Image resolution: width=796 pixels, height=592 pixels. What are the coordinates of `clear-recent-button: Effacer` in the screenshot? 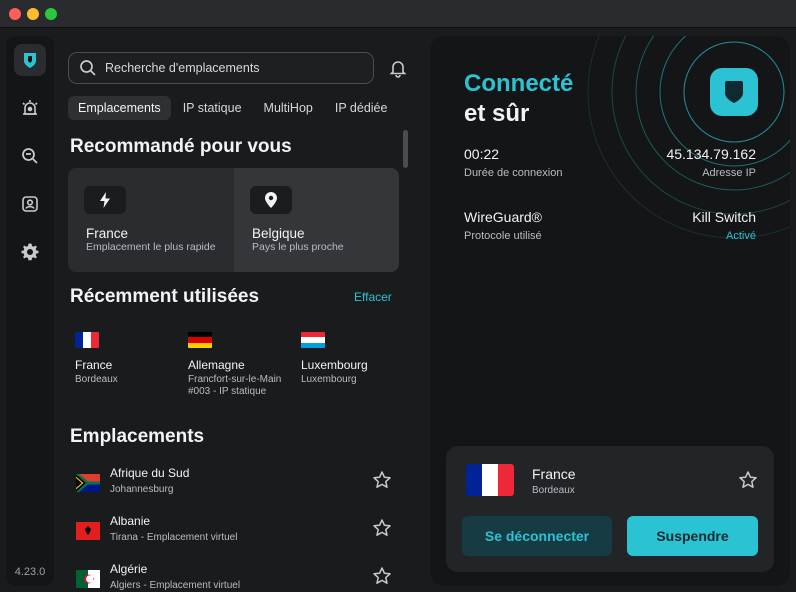 It's located at (373, 297).